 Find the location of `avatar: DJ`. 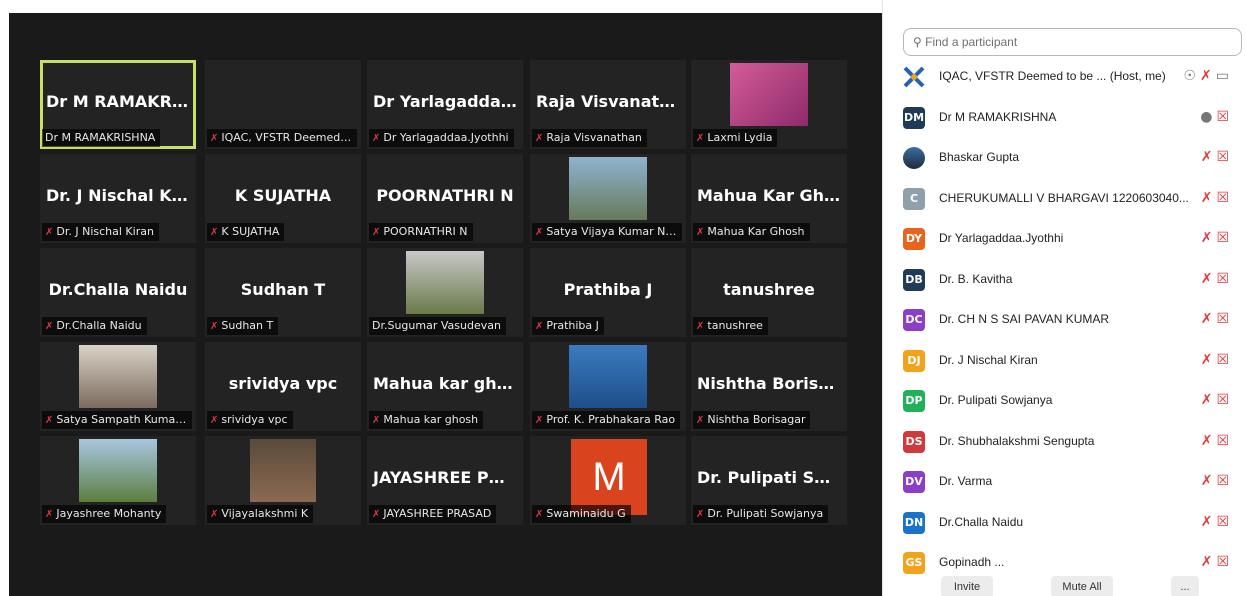

avatar: DJ is located at coordinates (914, 360).